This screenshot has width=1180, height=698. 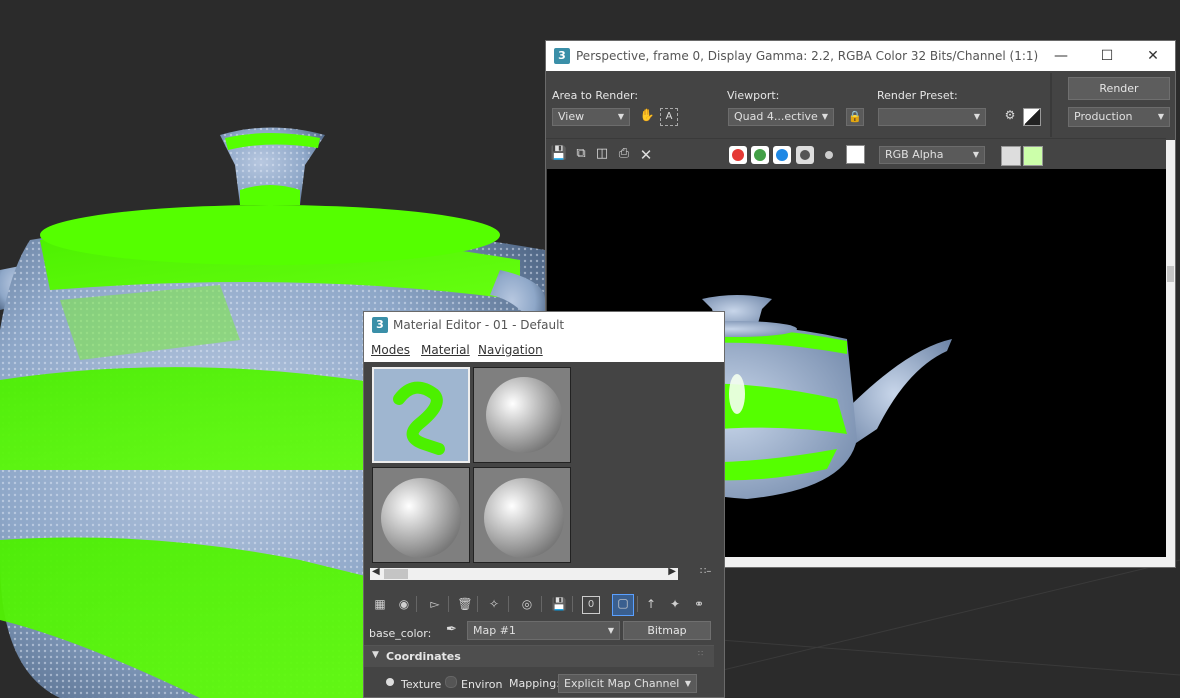 I want to click on environ-radio, so click(x=451, y=682).